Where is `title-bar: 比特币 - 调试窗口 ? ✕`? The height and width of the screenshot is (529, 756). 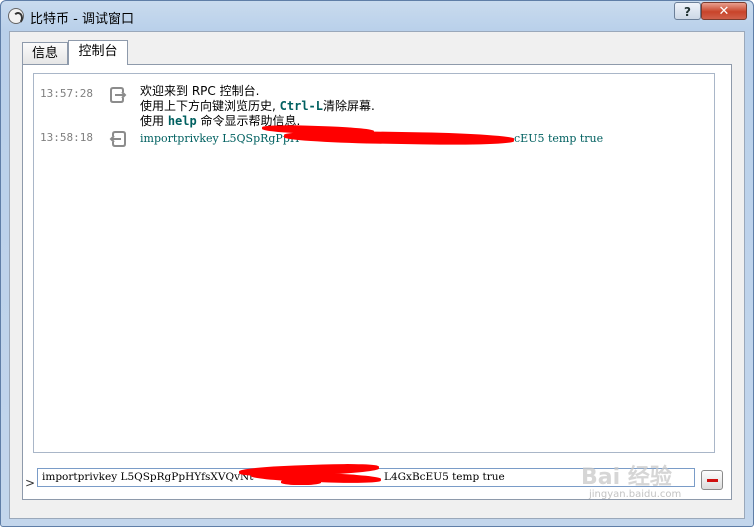
title-bar: 比特币 - 调试窗口 ? ✕ is located at coordinates (377, 16).